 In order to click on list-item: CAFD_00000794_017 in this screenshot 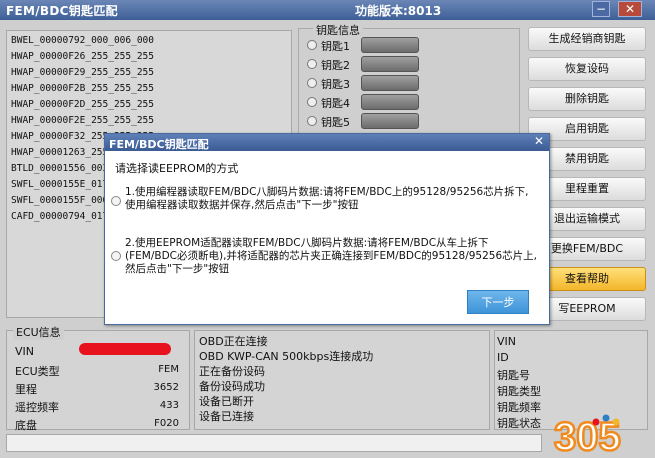, I will do `click(59, 216)`.